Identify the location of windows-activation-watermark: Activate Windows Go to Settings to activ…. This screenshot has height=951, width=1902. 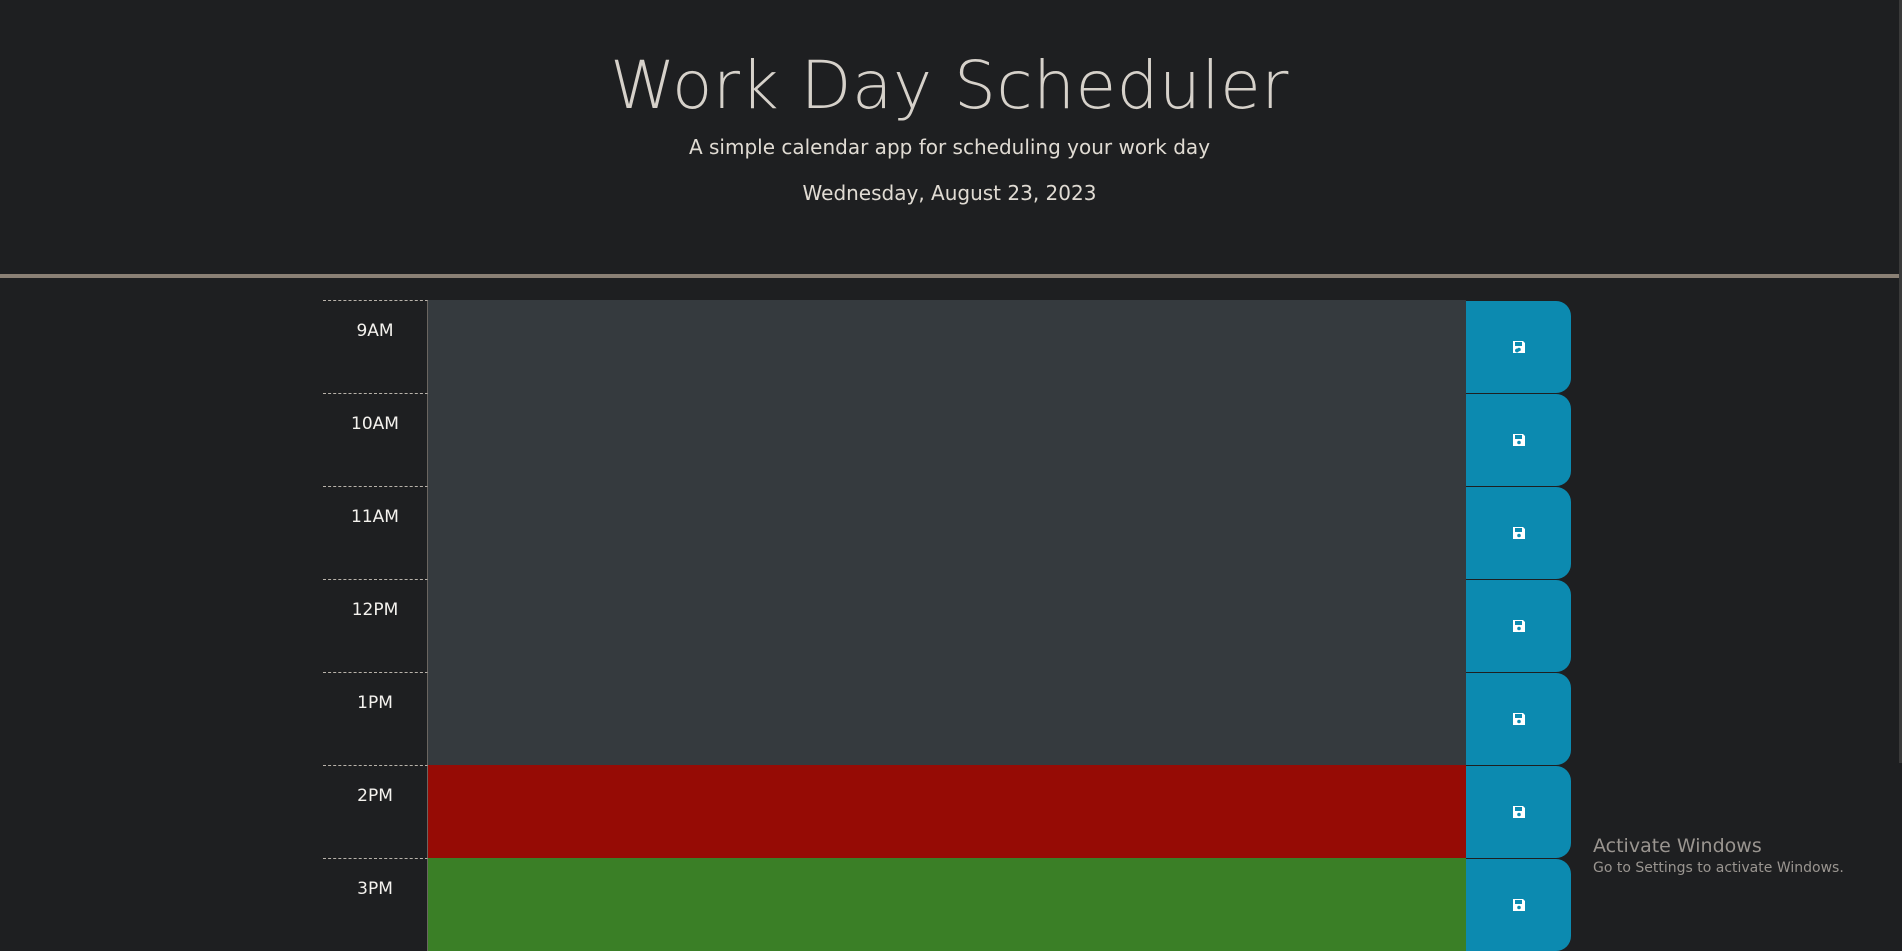
(1718, 856).